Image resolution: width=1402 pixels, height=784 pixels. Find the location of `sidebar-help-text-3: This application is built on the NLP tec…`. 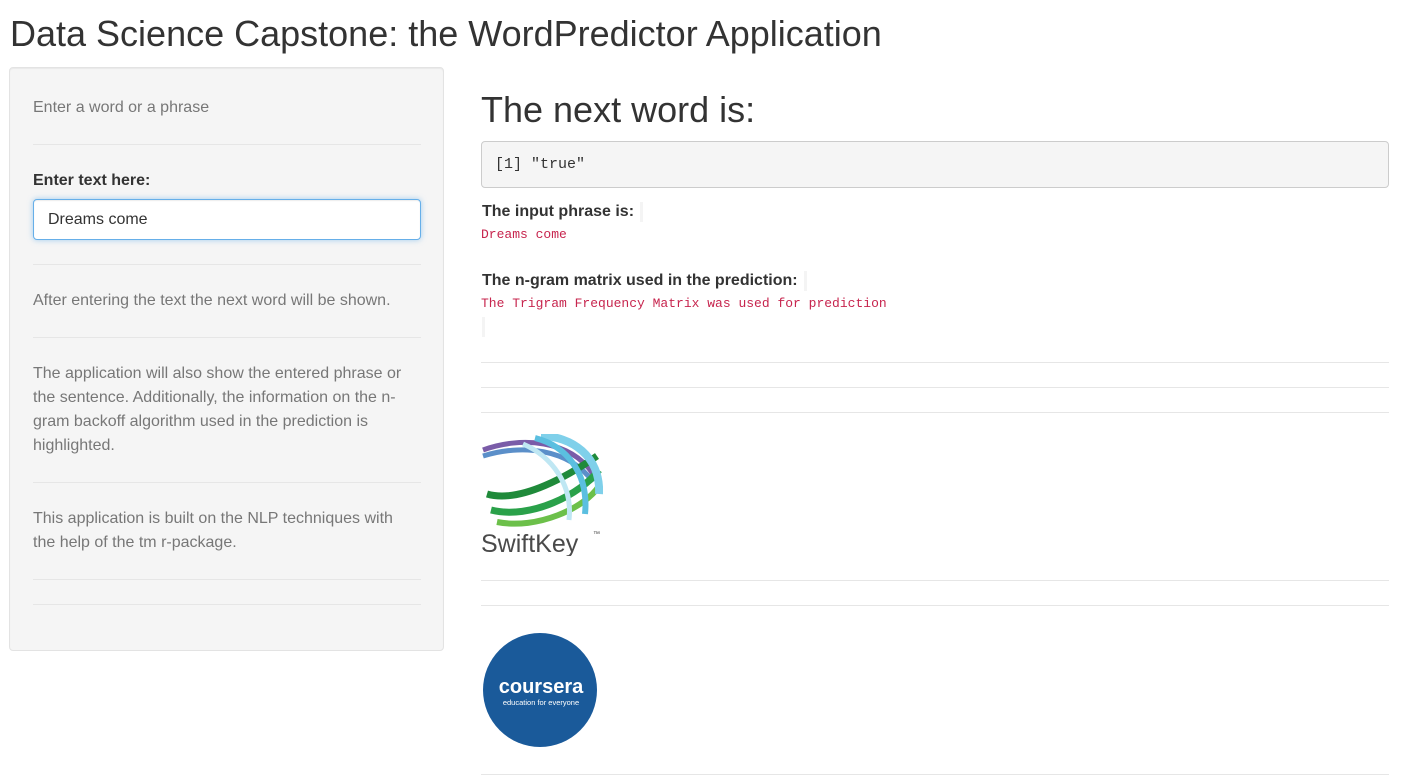

sidebar-help-text-3: This application is built on the NLP tec… is located at coordinates (213, 530).